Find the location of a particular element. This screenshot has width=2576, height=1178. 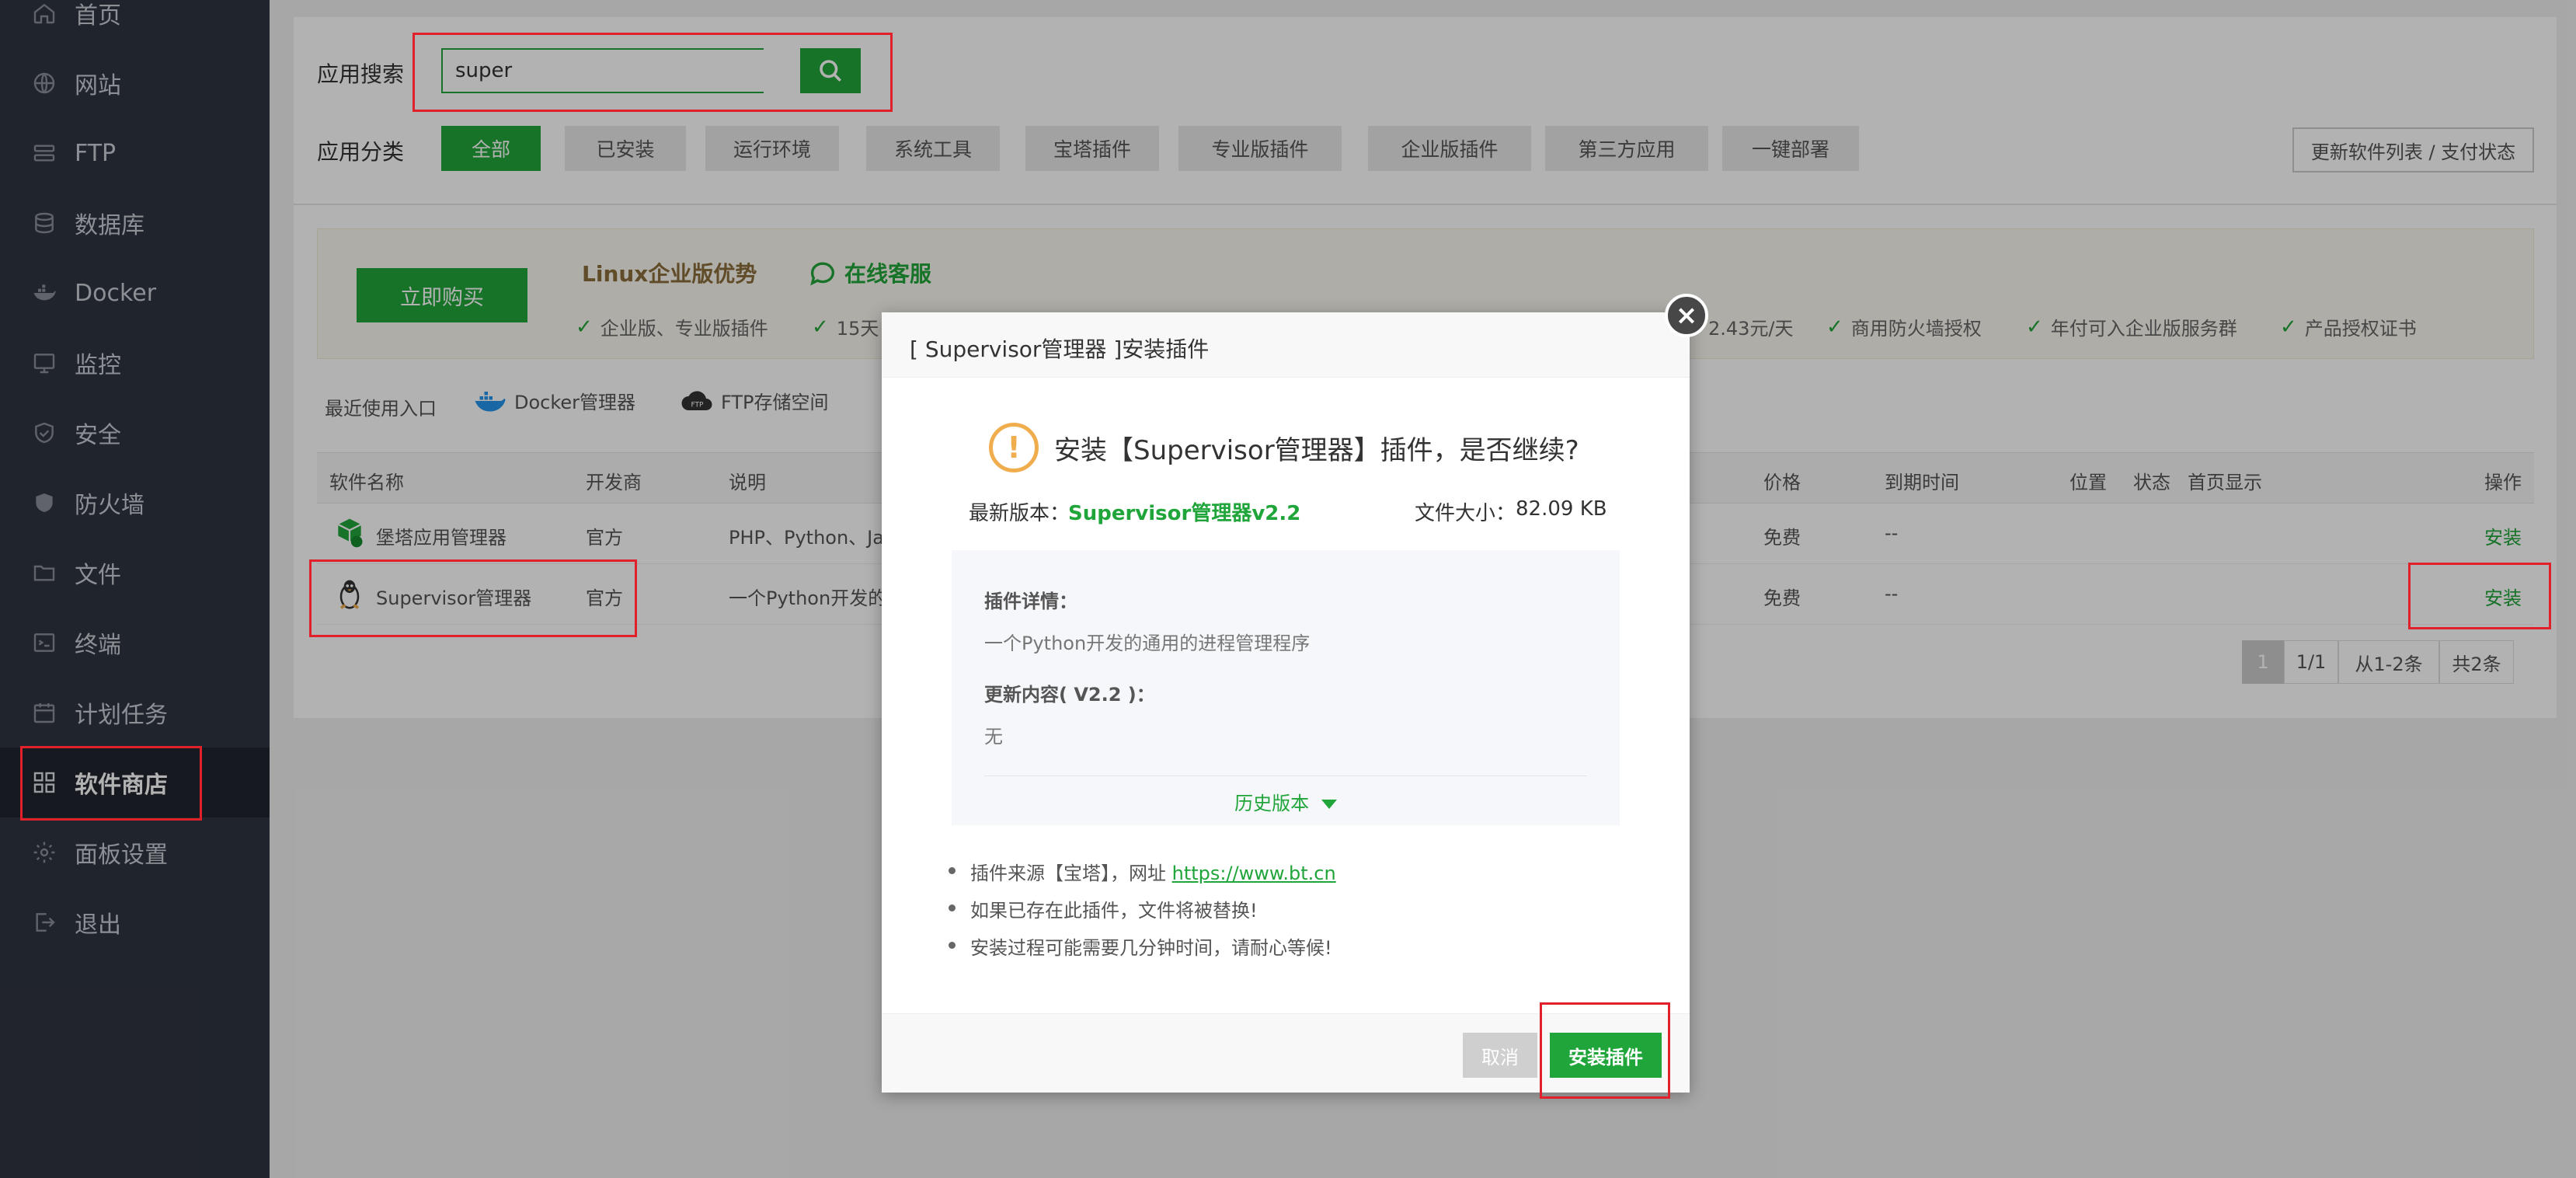

install-confirm-question: 安装【Supervisor管理器】插件，是否继续? is located at coordinates (1316, 450).